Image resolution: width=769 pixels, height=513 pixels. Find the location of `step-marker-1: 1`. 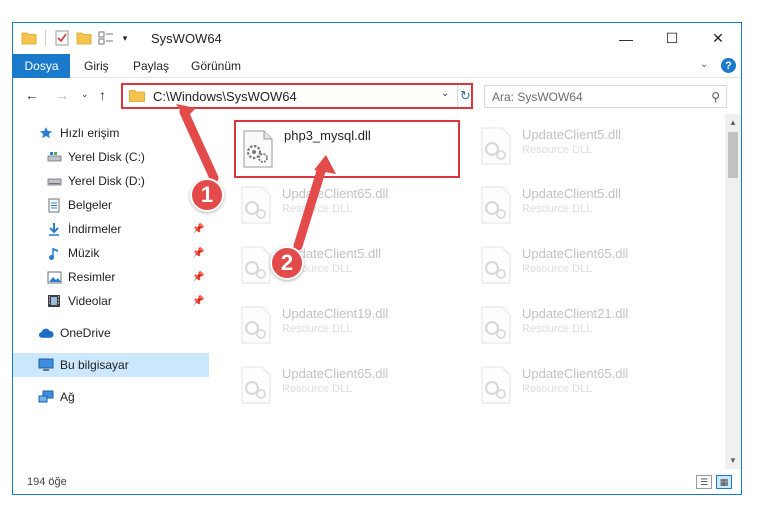

step-marker-1: 1 is located at coordinates (207, 195).